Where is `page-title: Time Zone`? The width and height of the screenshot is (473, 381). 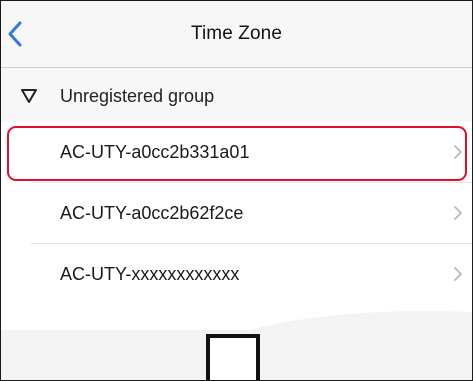
page-title: Time Zone is located at coordinates (236, 33).